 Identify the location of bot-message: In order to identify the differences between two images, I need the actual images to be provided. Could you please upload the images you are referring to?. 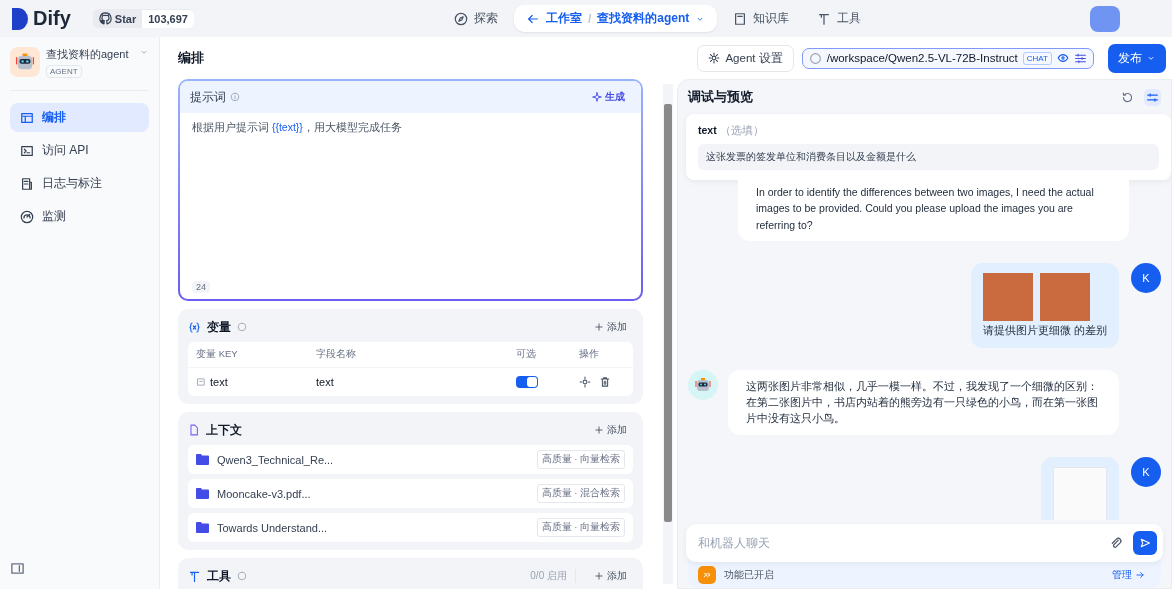
(933, 210).